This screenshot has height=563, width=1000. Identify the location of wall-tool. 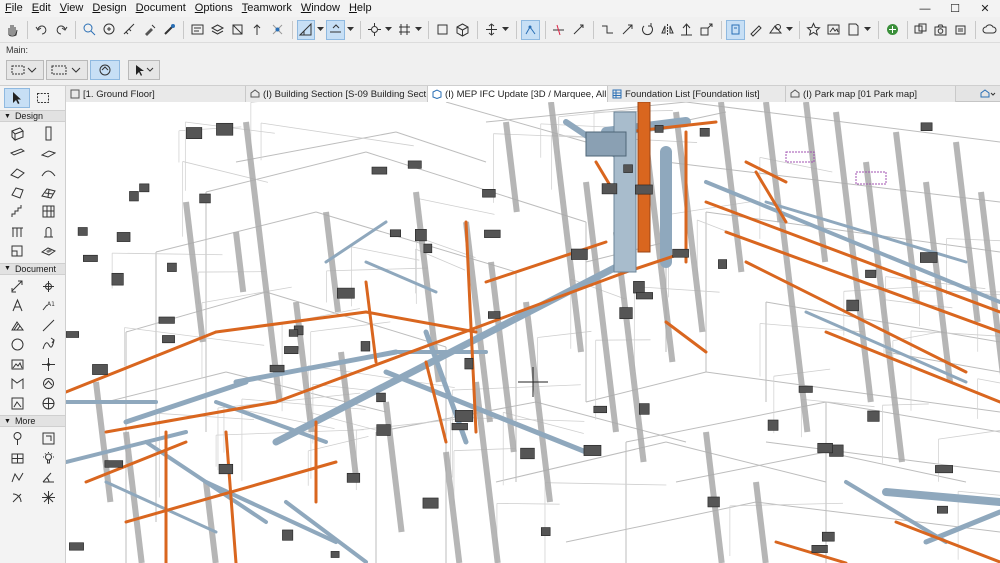
(17, 134).